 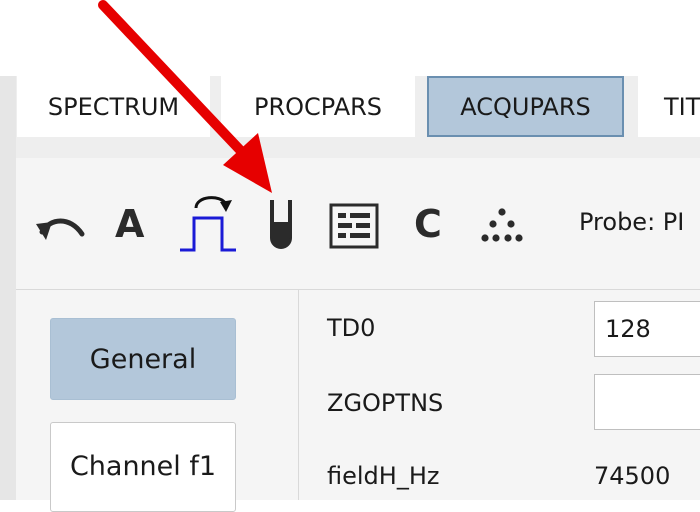 What do you see at coordinates (632, 476) in the screenshot?
I see `fieldh-hz-value: 74500` at bounding box center [632, 476].